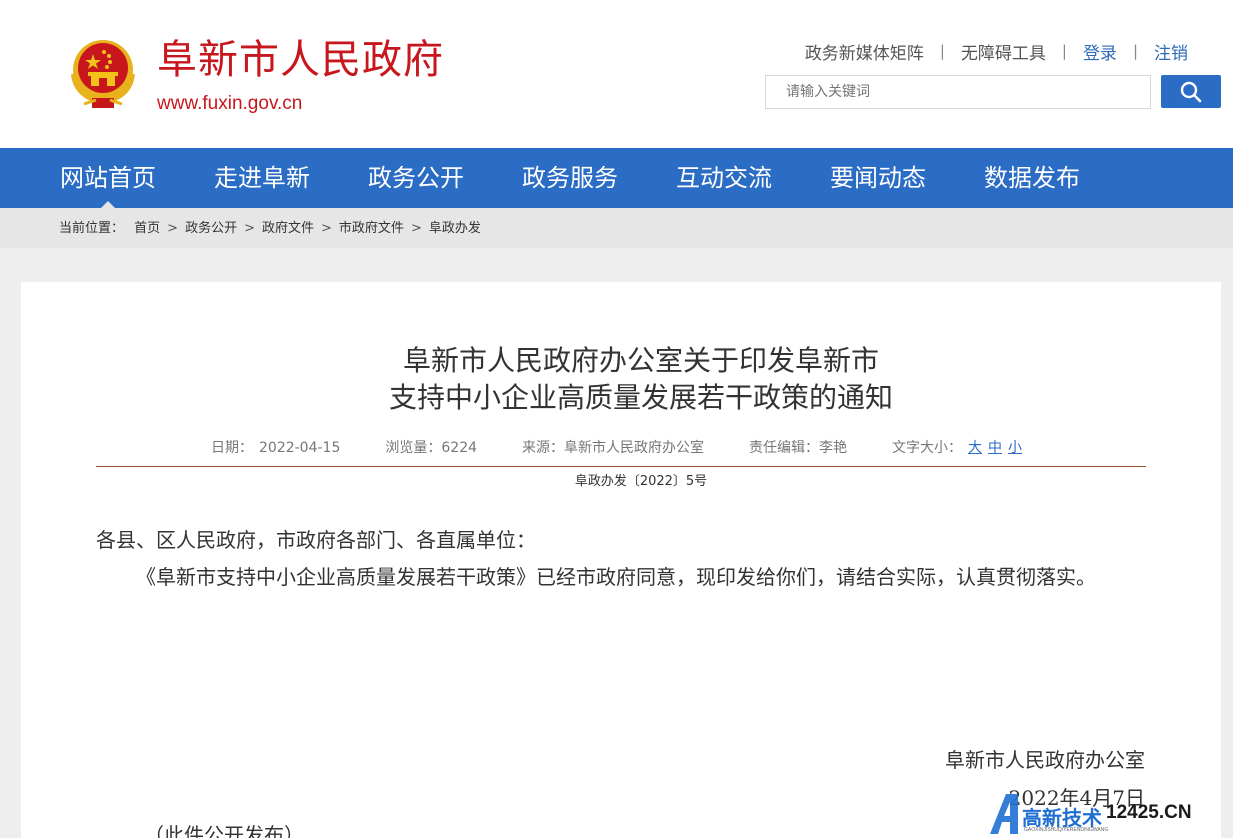 This screenshot has height=838, width=1233. What do you see at coordinates (1066, 830) in the screenshot?
I see `watermark-small-text: GAOXINJISHUQIYERENDINGWANG` at bounding box center [1066, 830].